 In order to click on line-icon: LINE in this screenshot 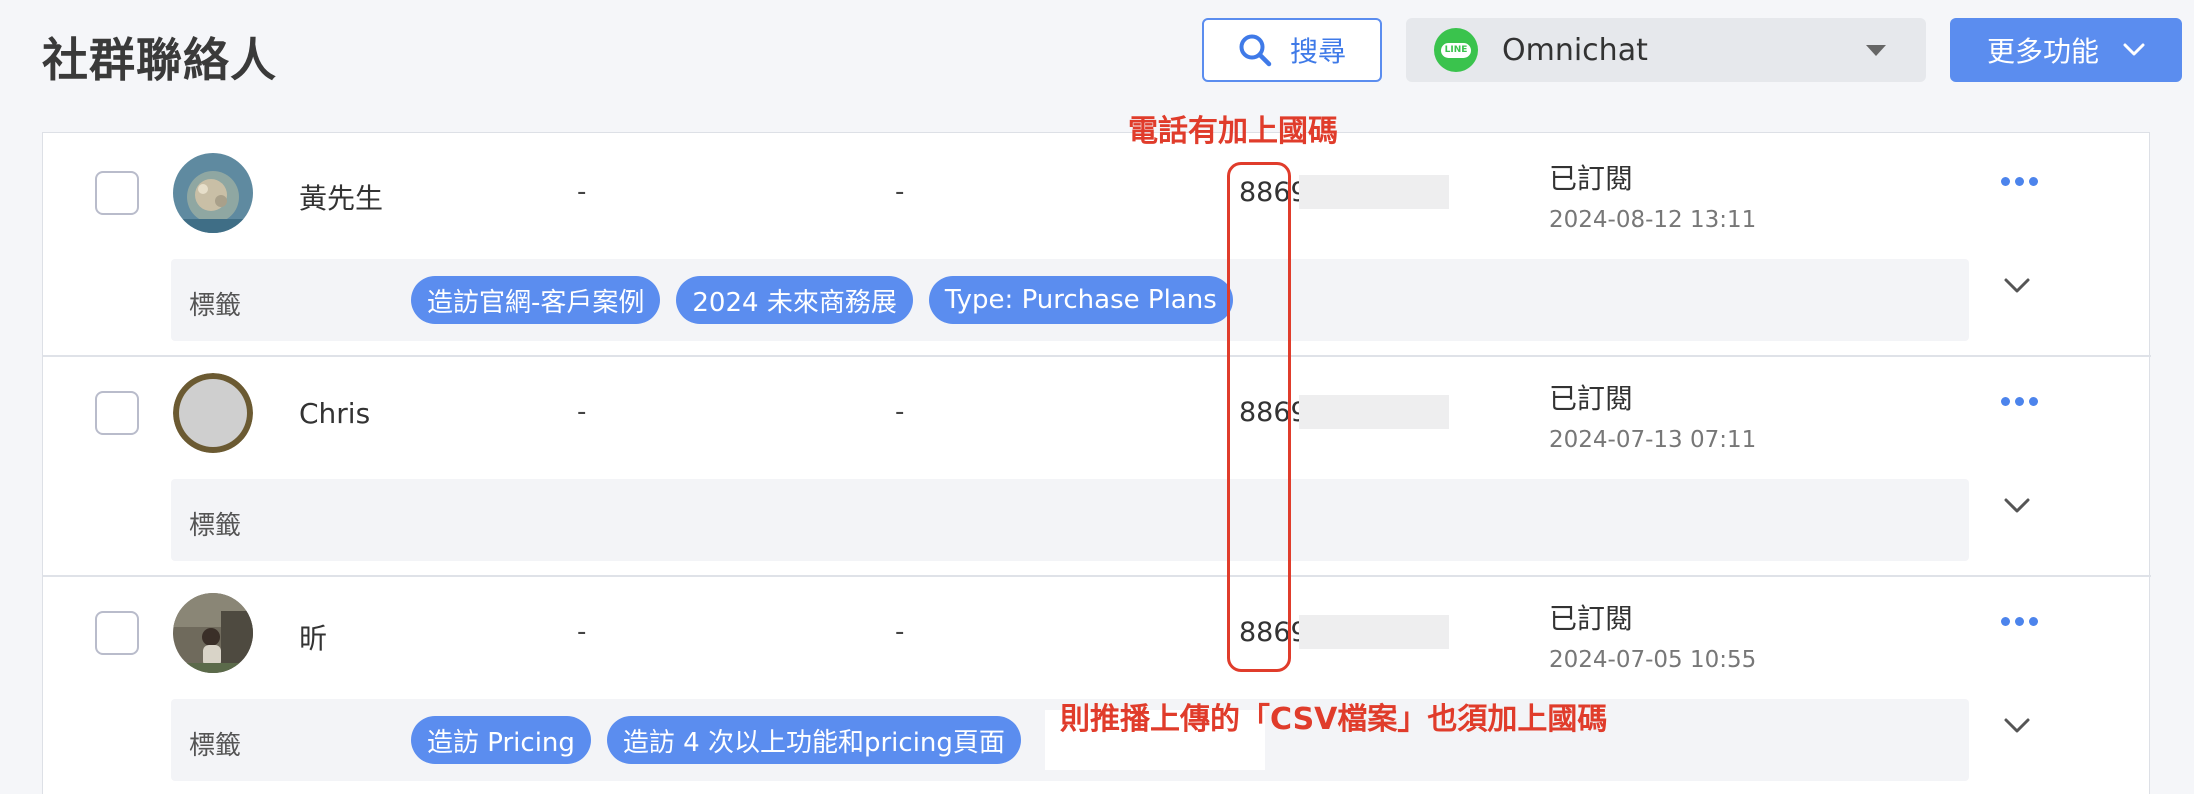, I will do `click(1456, 50)`.